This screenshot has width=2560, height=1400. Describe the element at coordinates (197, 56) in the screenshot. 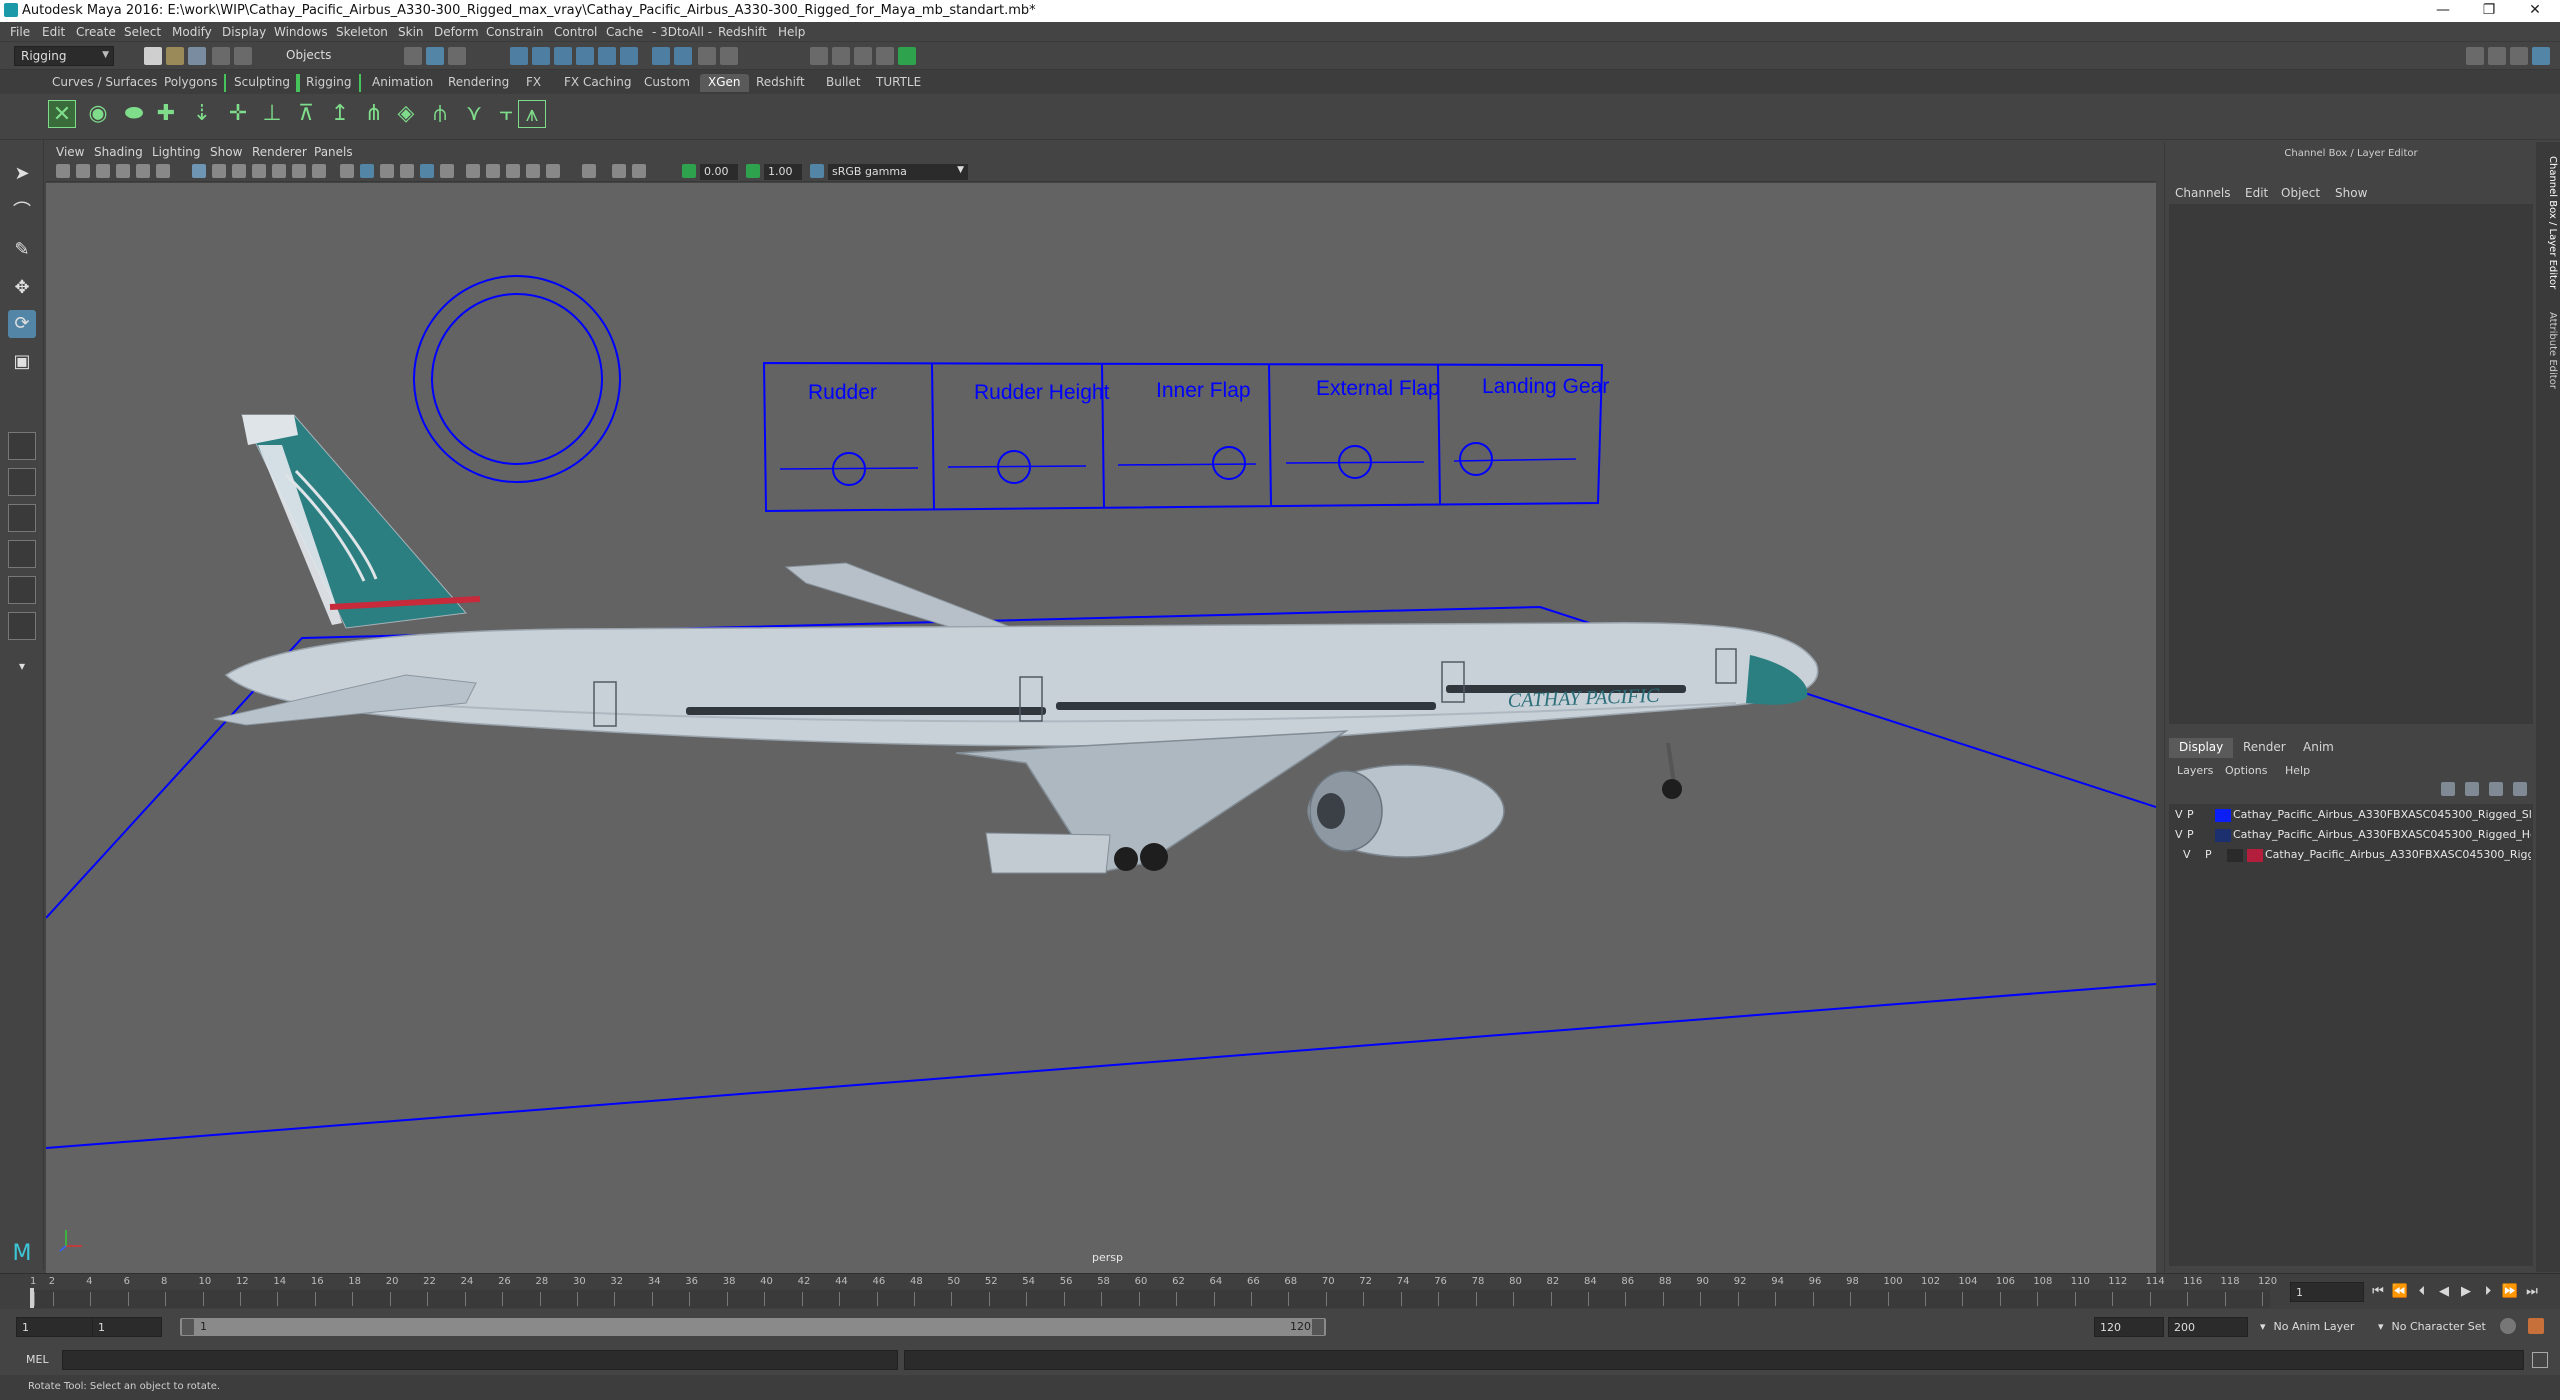

I see `save-scene-icon` at that location.